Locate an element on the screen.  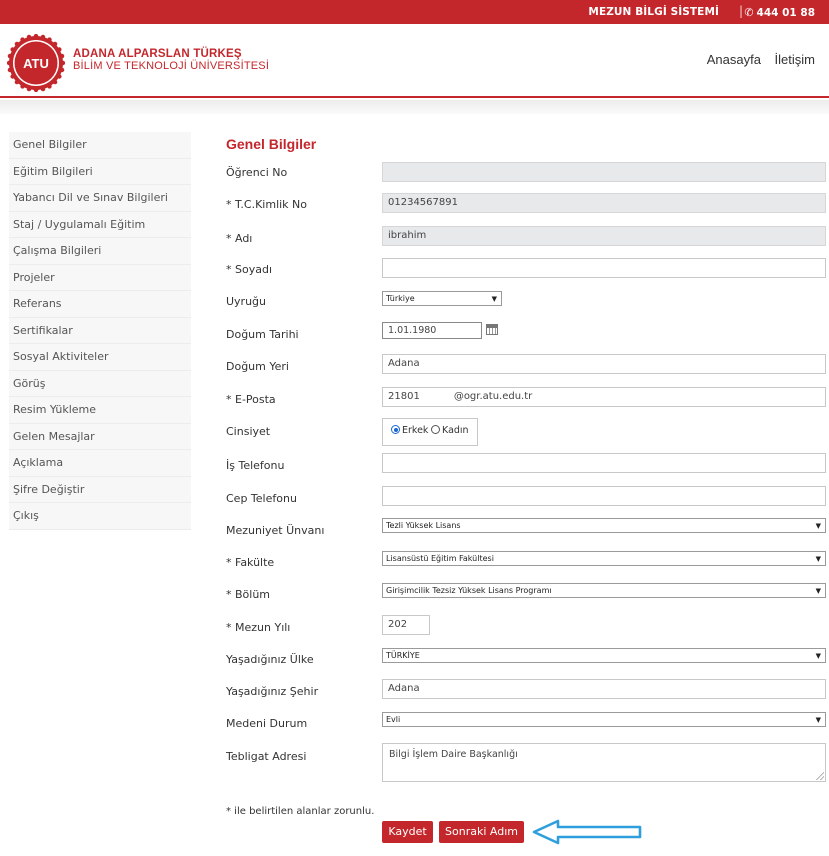
fakulte-select: Lisansüstü Eğitim Fakültesi ▼ is located at coordinates (604, 558).